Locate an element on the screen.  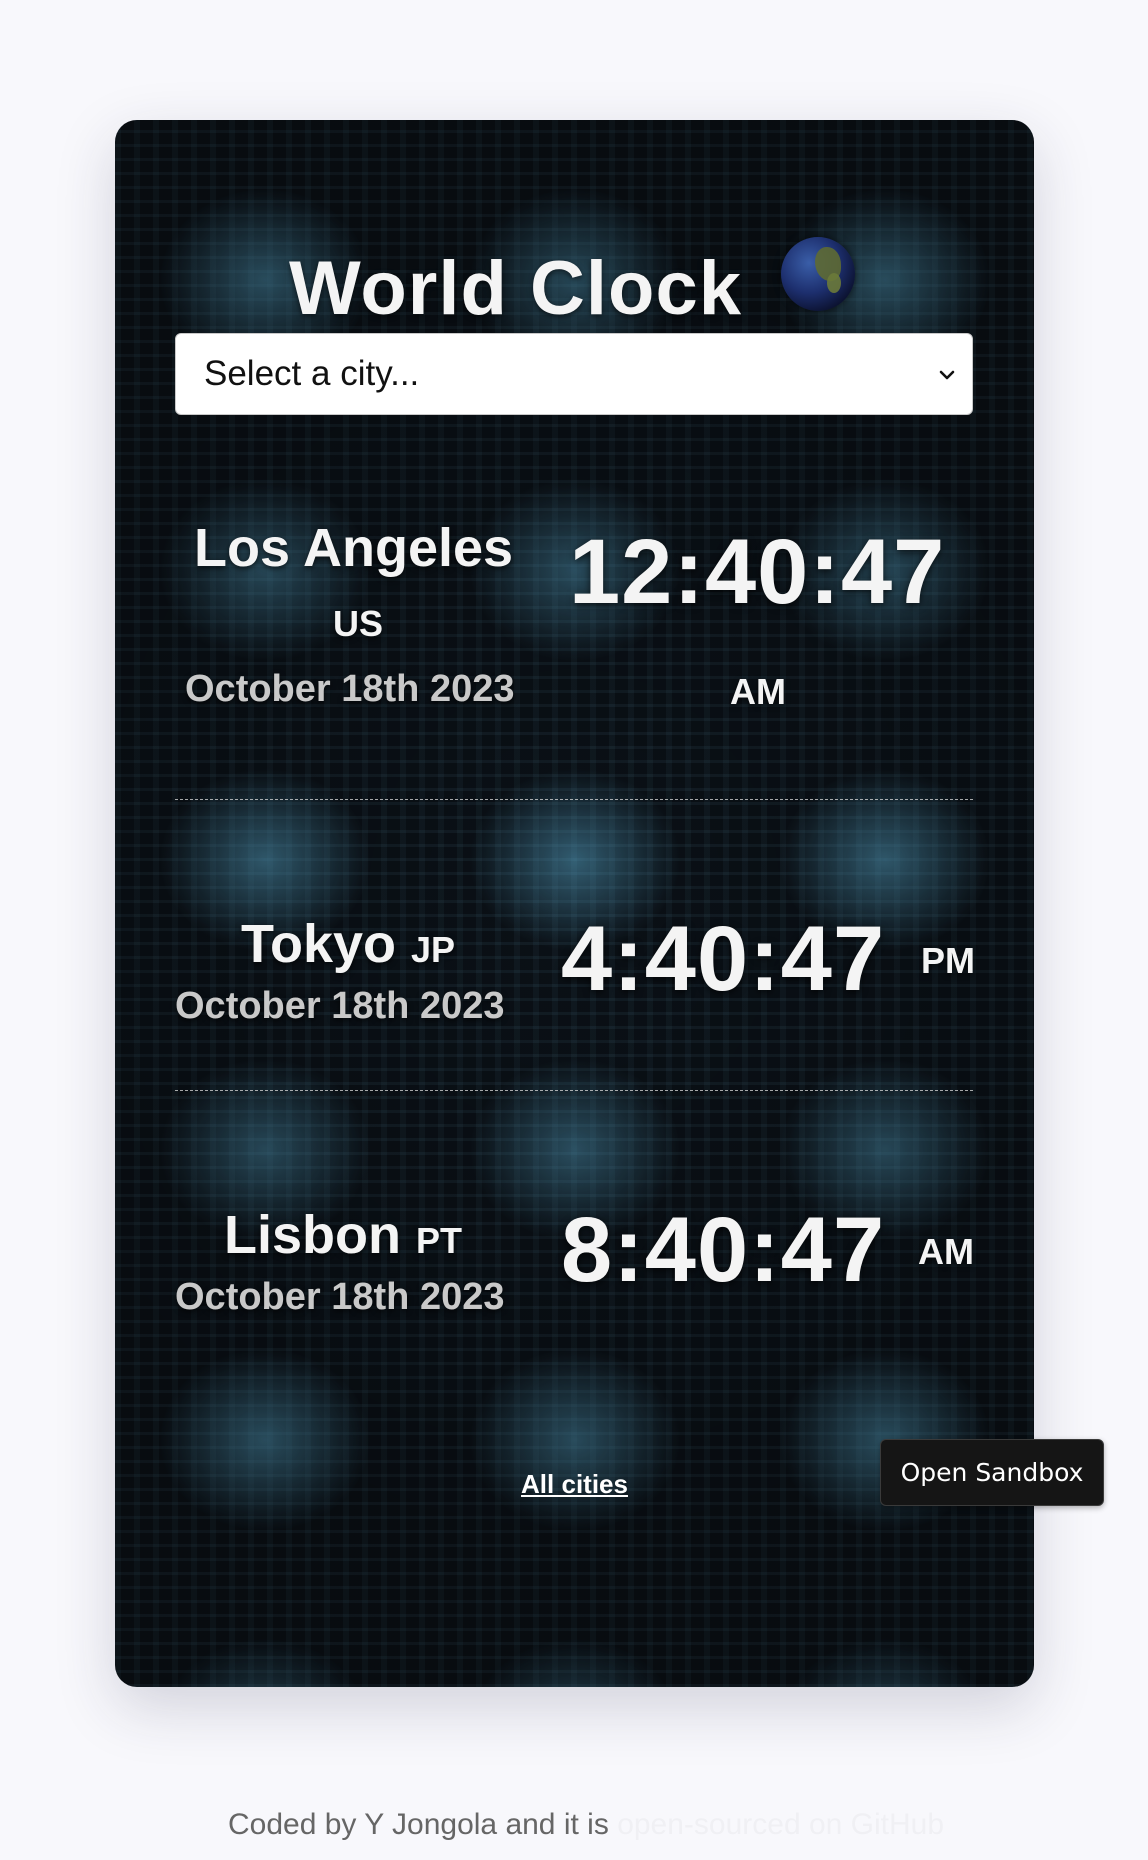
chevron-down-icon is located at coordinates (947, 375).